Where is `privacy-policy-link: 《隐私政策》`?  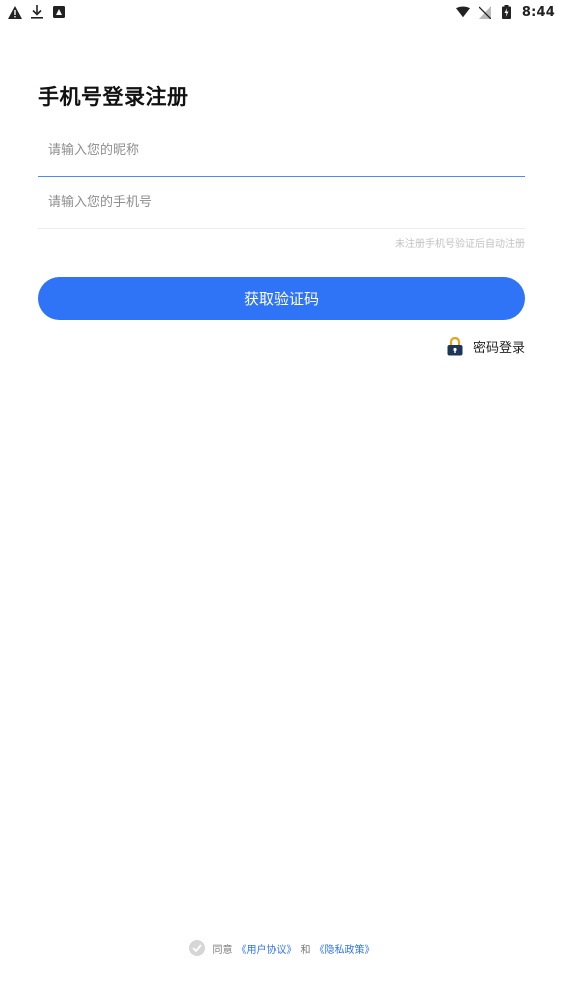 privacy-policy-link: 《隐私政策》 is located at coordinates (345, 948).